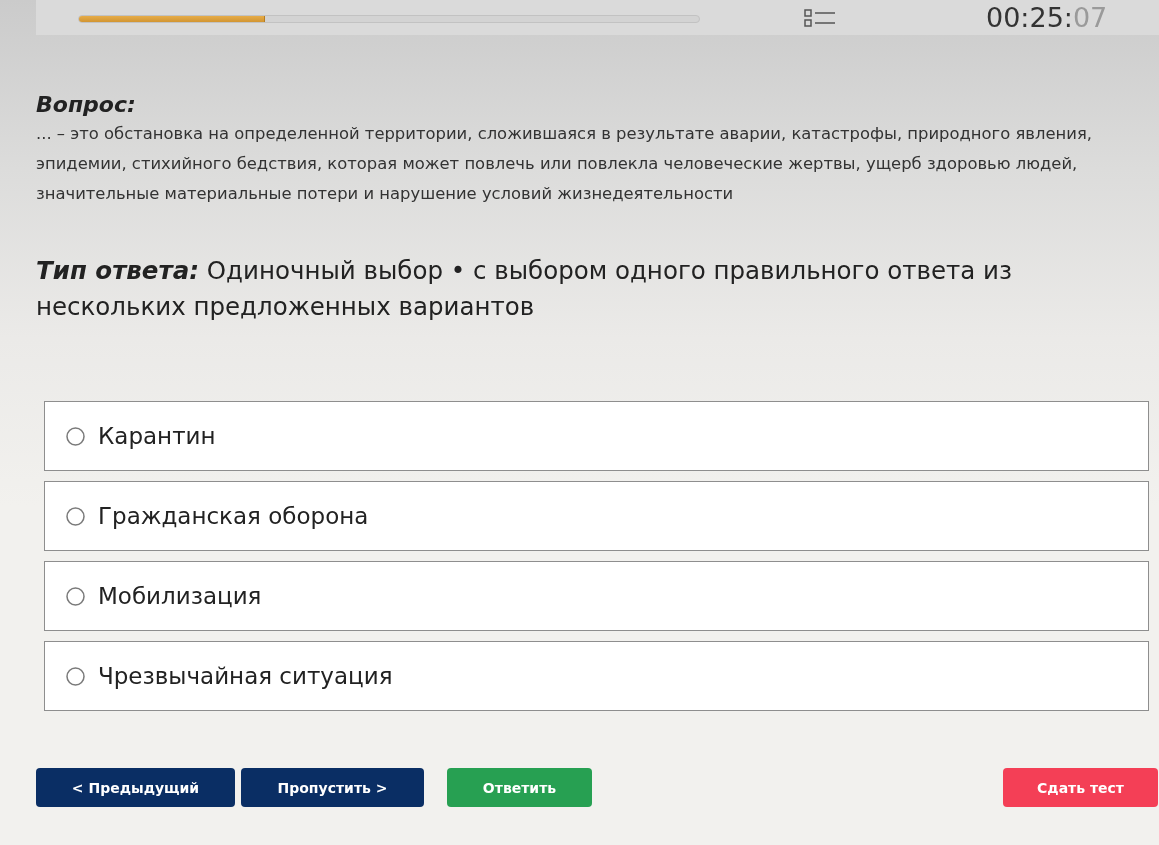  Describe the element at coordinates (1080, 787) in the screenshot. I see `finish-test-button: Сдать тест` at that location.